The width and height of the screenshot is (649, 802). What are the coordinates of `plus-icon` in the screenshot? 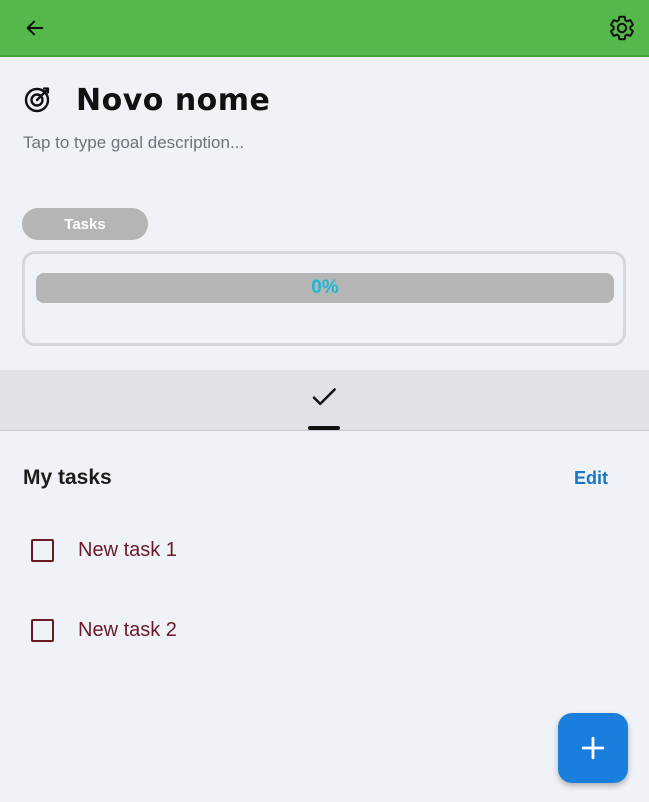 It's located at (593, 748).